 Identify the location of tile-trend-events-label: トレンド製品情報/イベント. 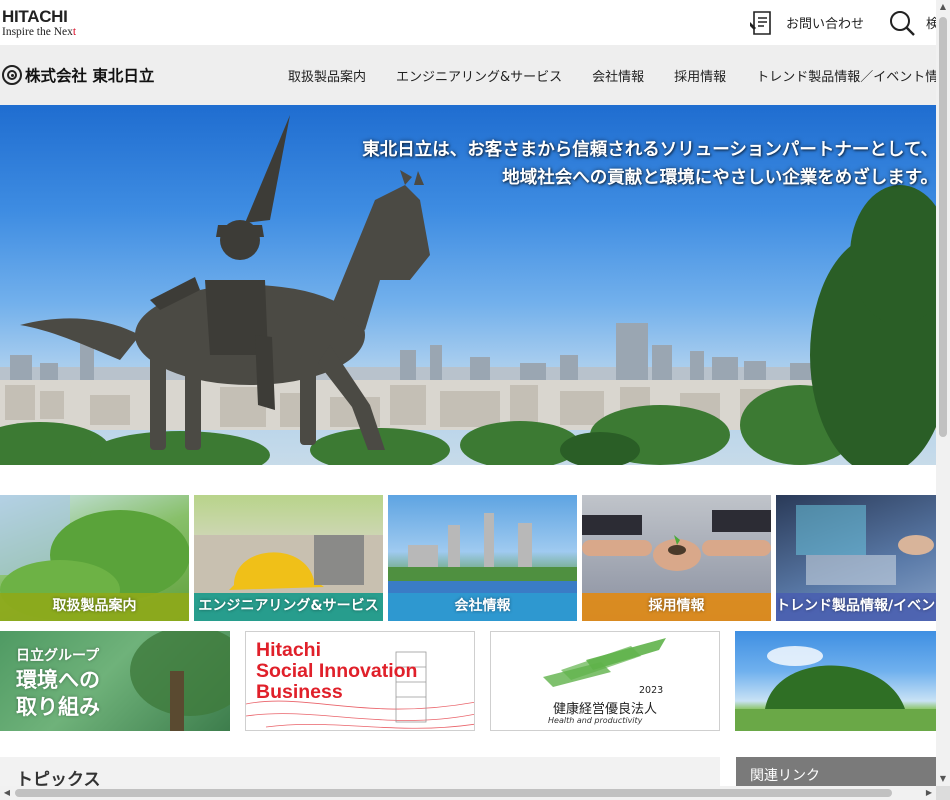
(856, 607).